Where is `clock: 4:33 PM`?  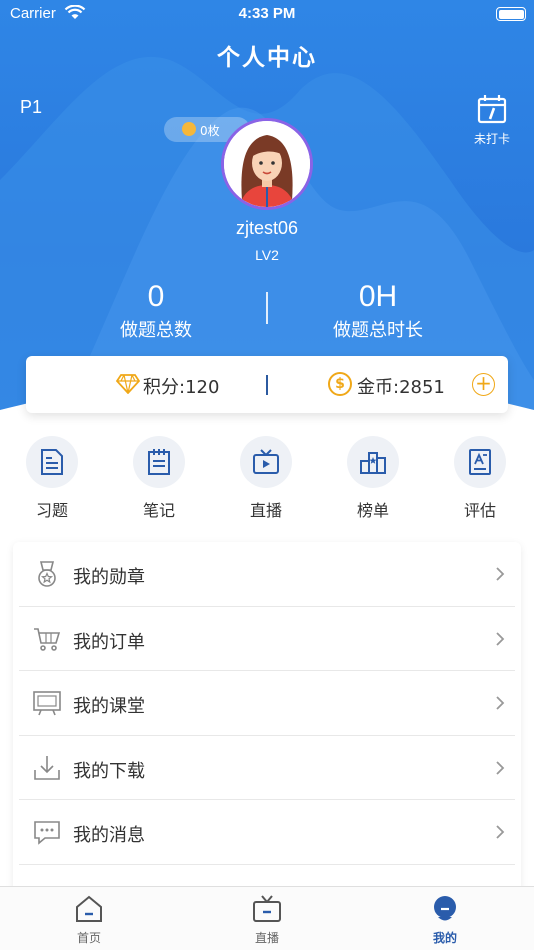
clock: 4:33 PM is located at coordinates (267, 13).